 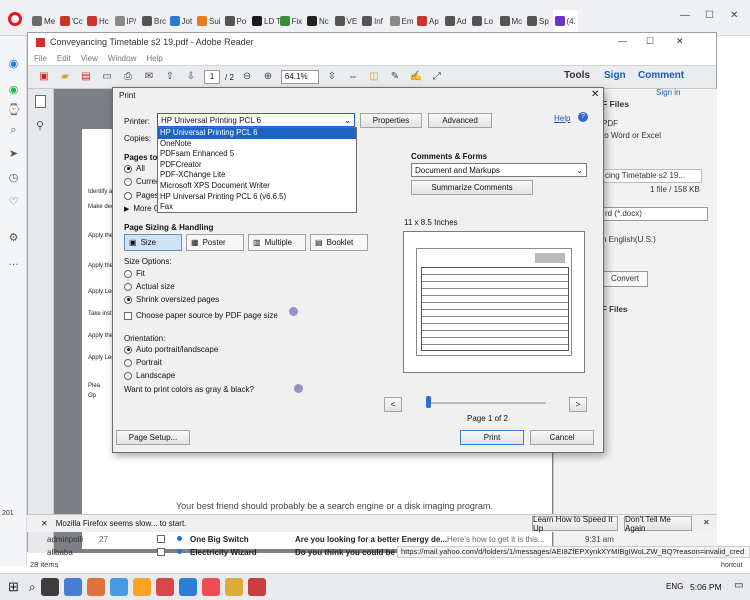 What do you see at coordinates (615, 75) in the screenshot?
I see `sign-link: Sign` at bounding box center [615, 75].